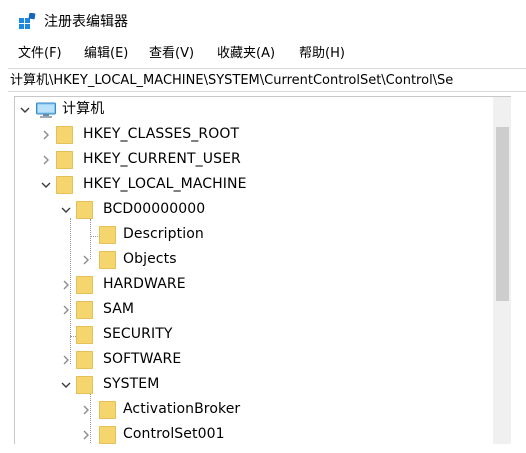 The width and height of the screenshot is (526, 453). Describe the element at coordinates (254, 309) in the screenshot. I see `tree-node: SAM` at that location.